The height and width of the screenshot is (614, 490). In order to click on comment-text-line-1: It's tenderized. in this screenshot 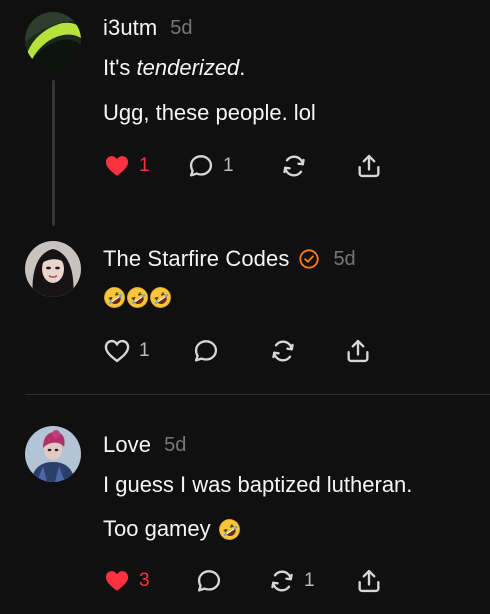, I will do `click(174, 68)`.